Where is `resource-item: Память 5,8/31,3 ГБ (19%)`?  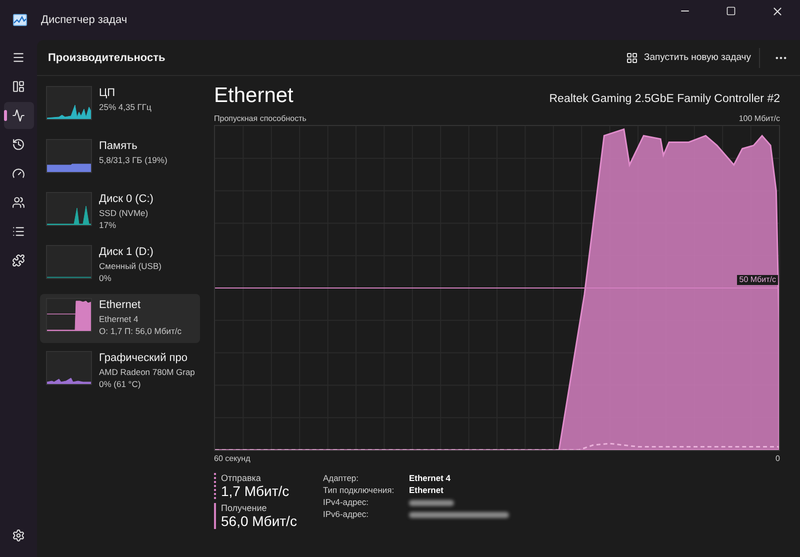 resource-item: Память 5,8/31,3 ГБ (19%) is located at coordinates (120, 159).